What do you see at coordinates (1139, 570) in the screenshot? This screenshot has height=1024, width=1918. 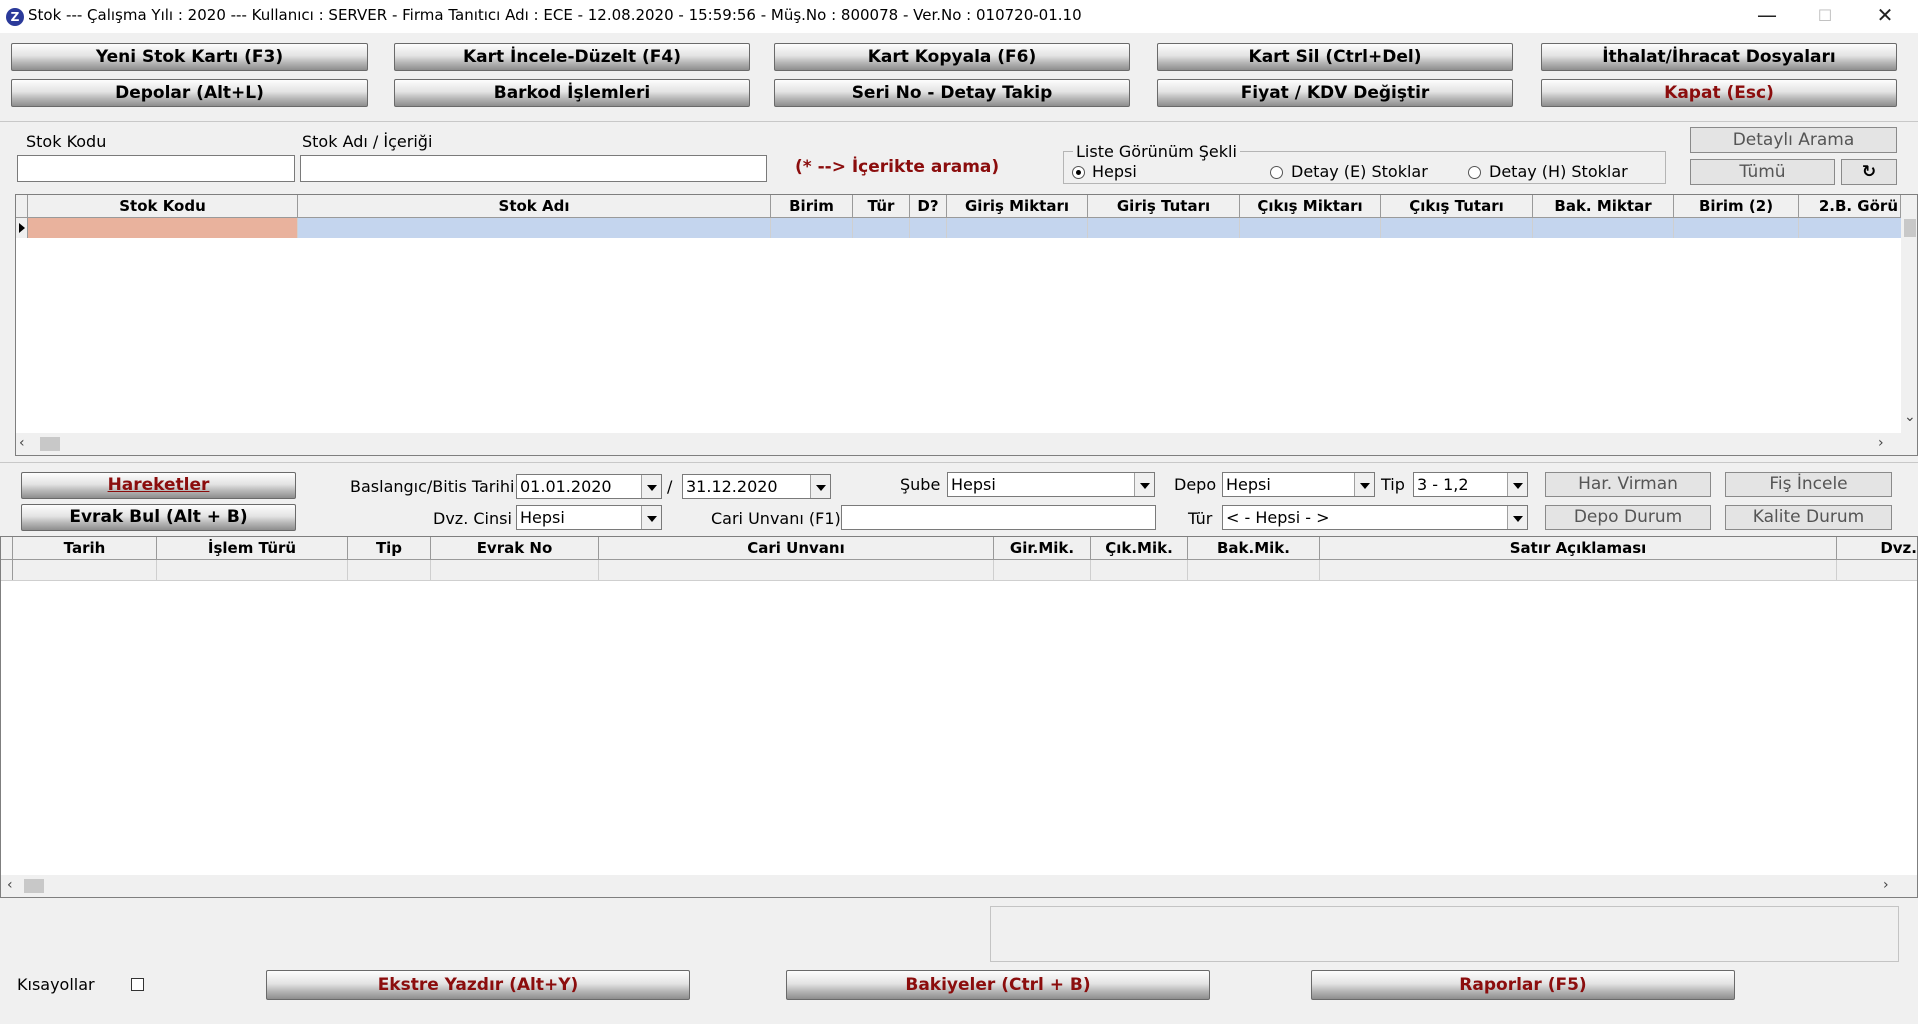 I see `cell-cik-mik` at bounding box center [1139, 570].